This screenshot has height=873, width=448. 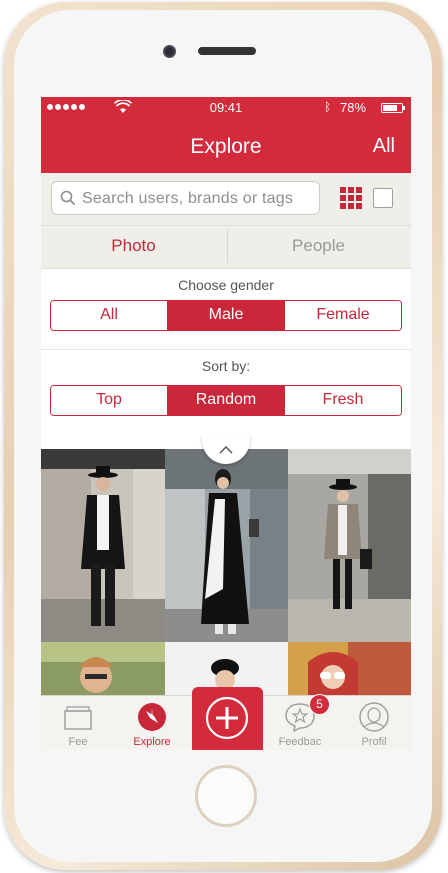 What do you see at coordinates (319, 704) in the screenshot?
I see `notification-badge: 5` at bounding box center [319, 704].